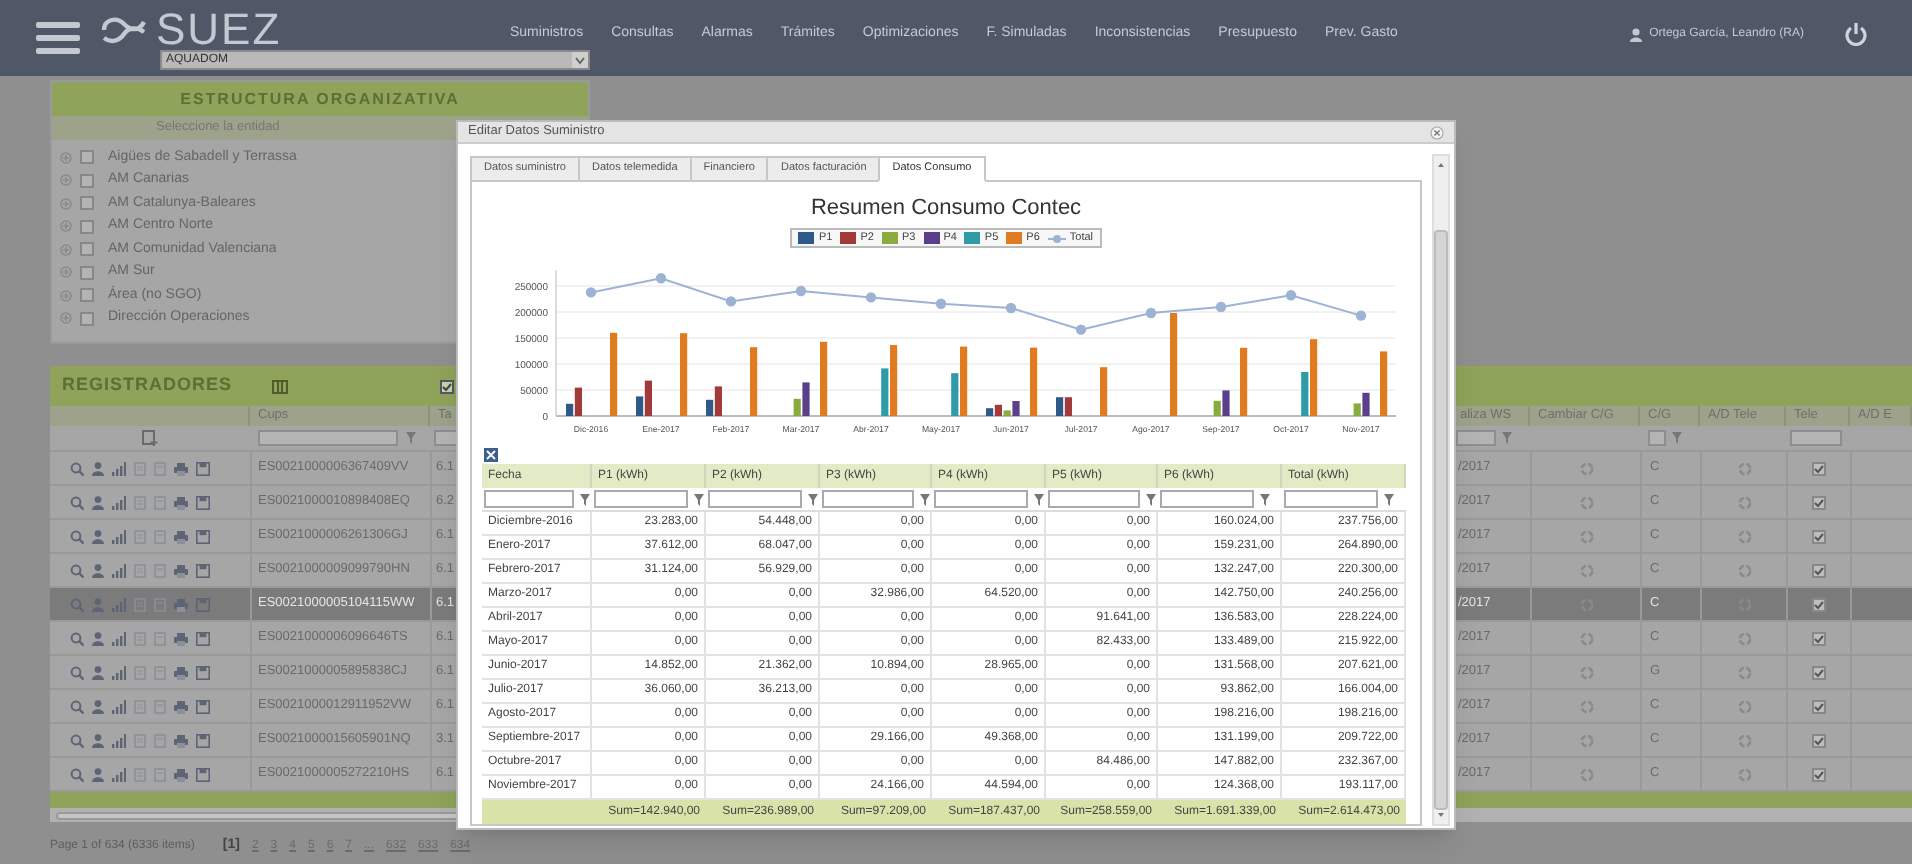  I want to click on chart-title: Resumen Consumo Contec, so click(946, 209).